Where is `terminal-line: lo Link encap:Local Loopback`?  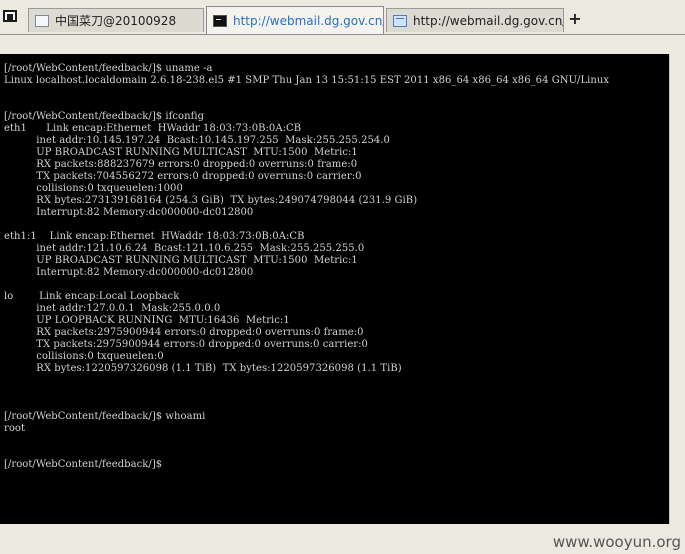
terminal-line: lo Link encap:Local Loopback is located at coordinates (92, 296).